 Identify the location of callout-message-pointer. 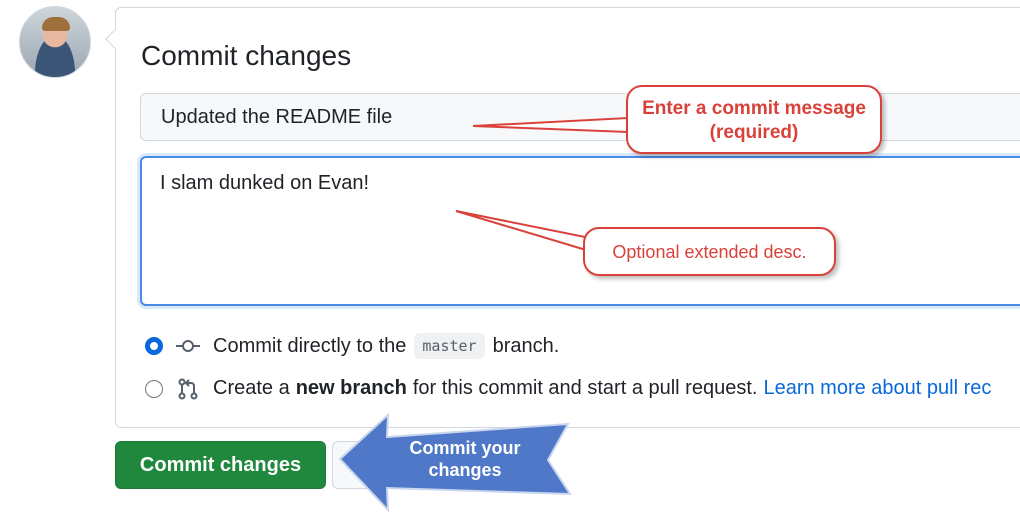
(550, 125).